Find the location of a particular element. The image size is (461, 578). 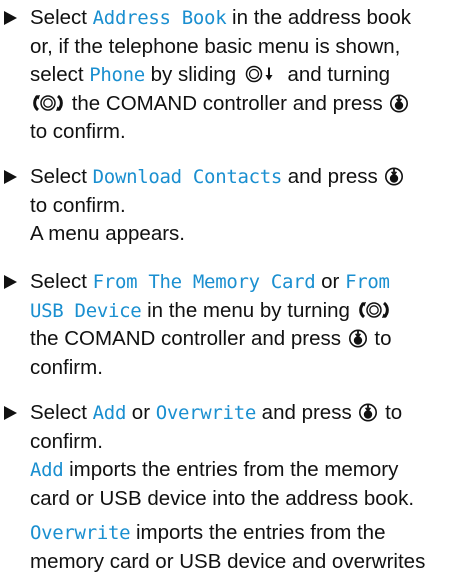

body-text: in the menu by turning is located at coordinates (248, 310).